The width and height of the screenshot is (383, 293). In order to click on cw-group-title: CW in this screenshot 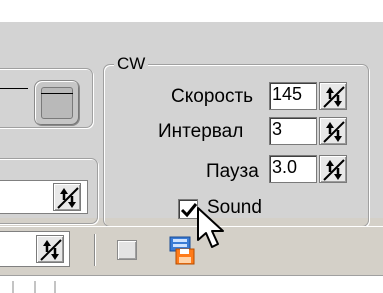, I will do `click(131, 64)`.